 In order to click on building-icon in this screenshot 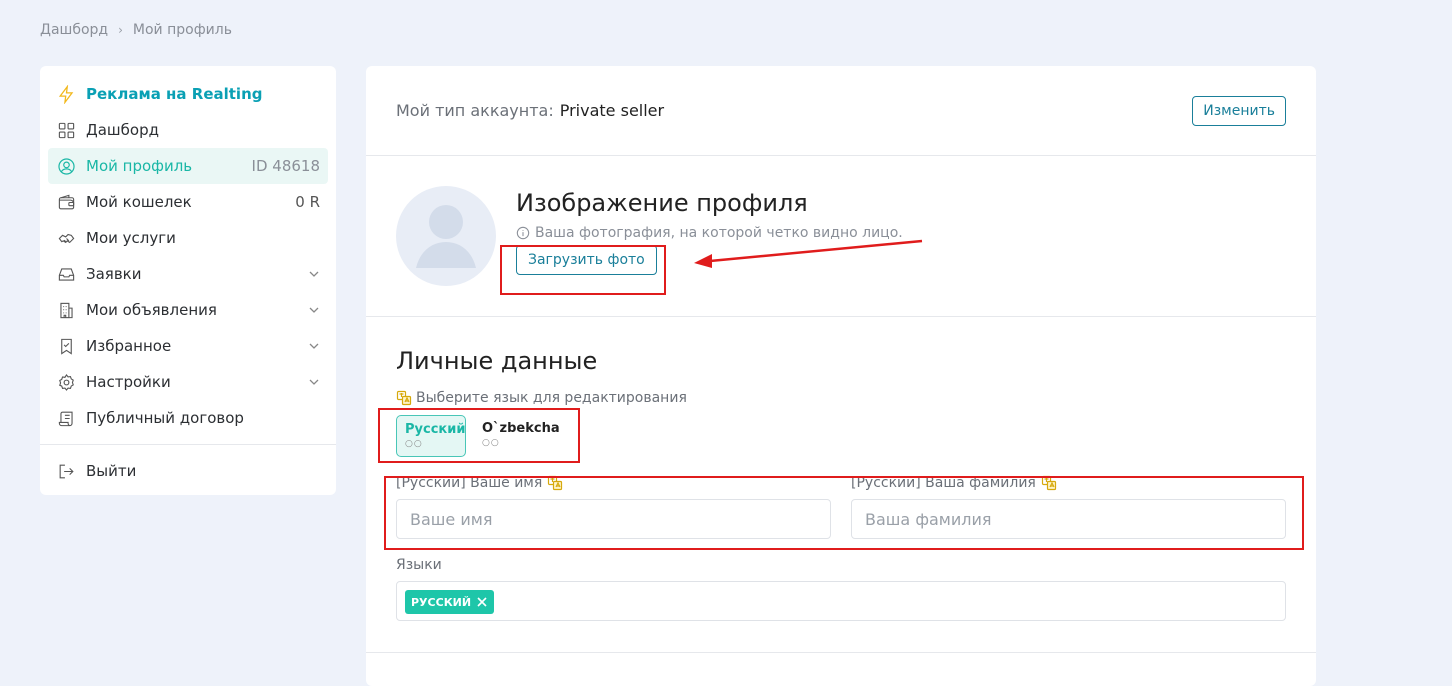, I will do `click(66, 310)`.